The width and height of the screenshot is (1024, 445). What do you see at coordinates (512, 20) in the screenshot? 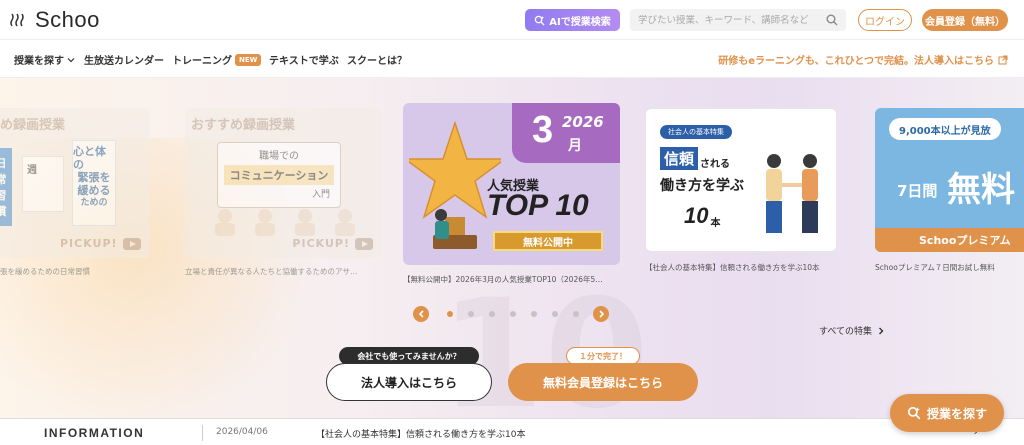
I see `site-header: Schoo AIで授業検索 ログイン 会員登録（無料）` at bounding box center [512, 20].